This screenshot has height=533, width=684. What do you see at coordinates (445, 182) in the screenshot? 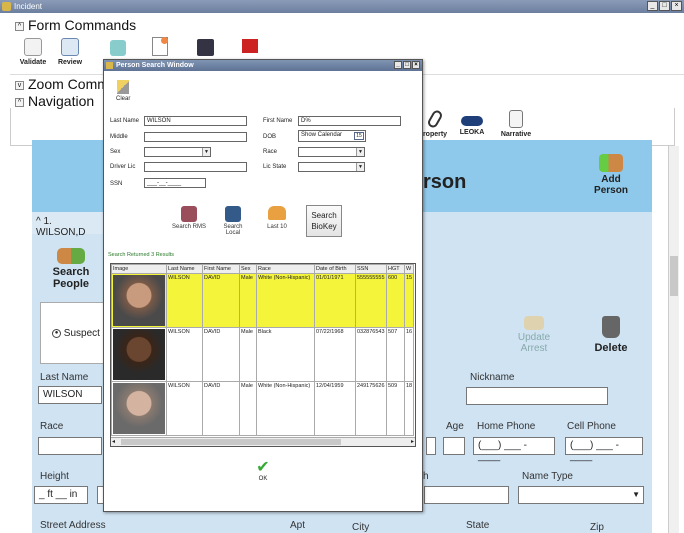
I see `person-title: rson` at bounding box center [445, 182].